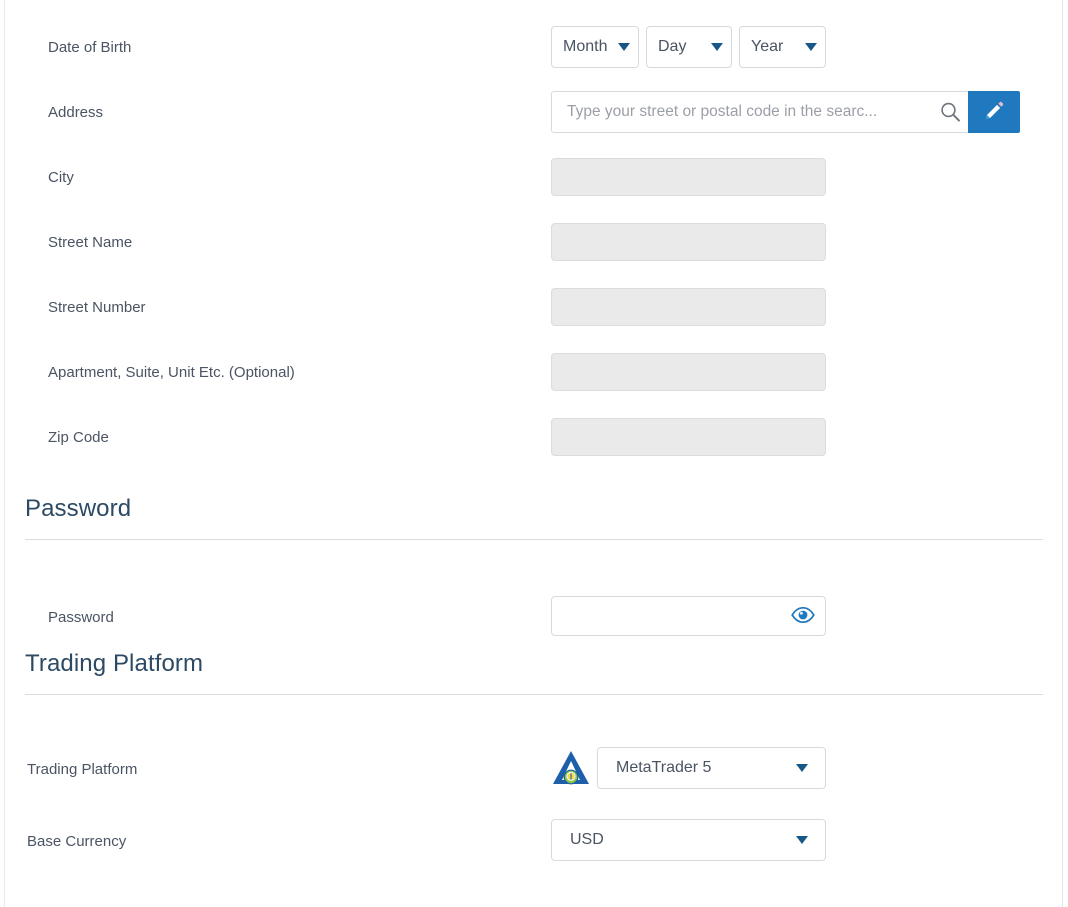 The height and width of the screenshot is (907, 1068). What do you see at coordinates (171, 372) in the screenshot?
I see `label-apartment: Apartment, Suite, Unit Etc. (Optional)` at bounding box center [171, 372].